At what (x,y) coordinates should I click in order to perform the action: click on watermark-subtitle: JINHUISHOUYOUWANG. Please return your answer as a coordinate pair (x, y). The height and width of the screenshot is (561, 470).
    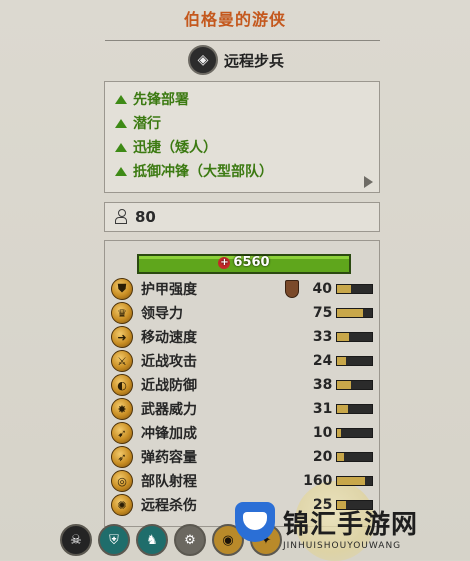
    Looking at the image, I should click on (342, 546).